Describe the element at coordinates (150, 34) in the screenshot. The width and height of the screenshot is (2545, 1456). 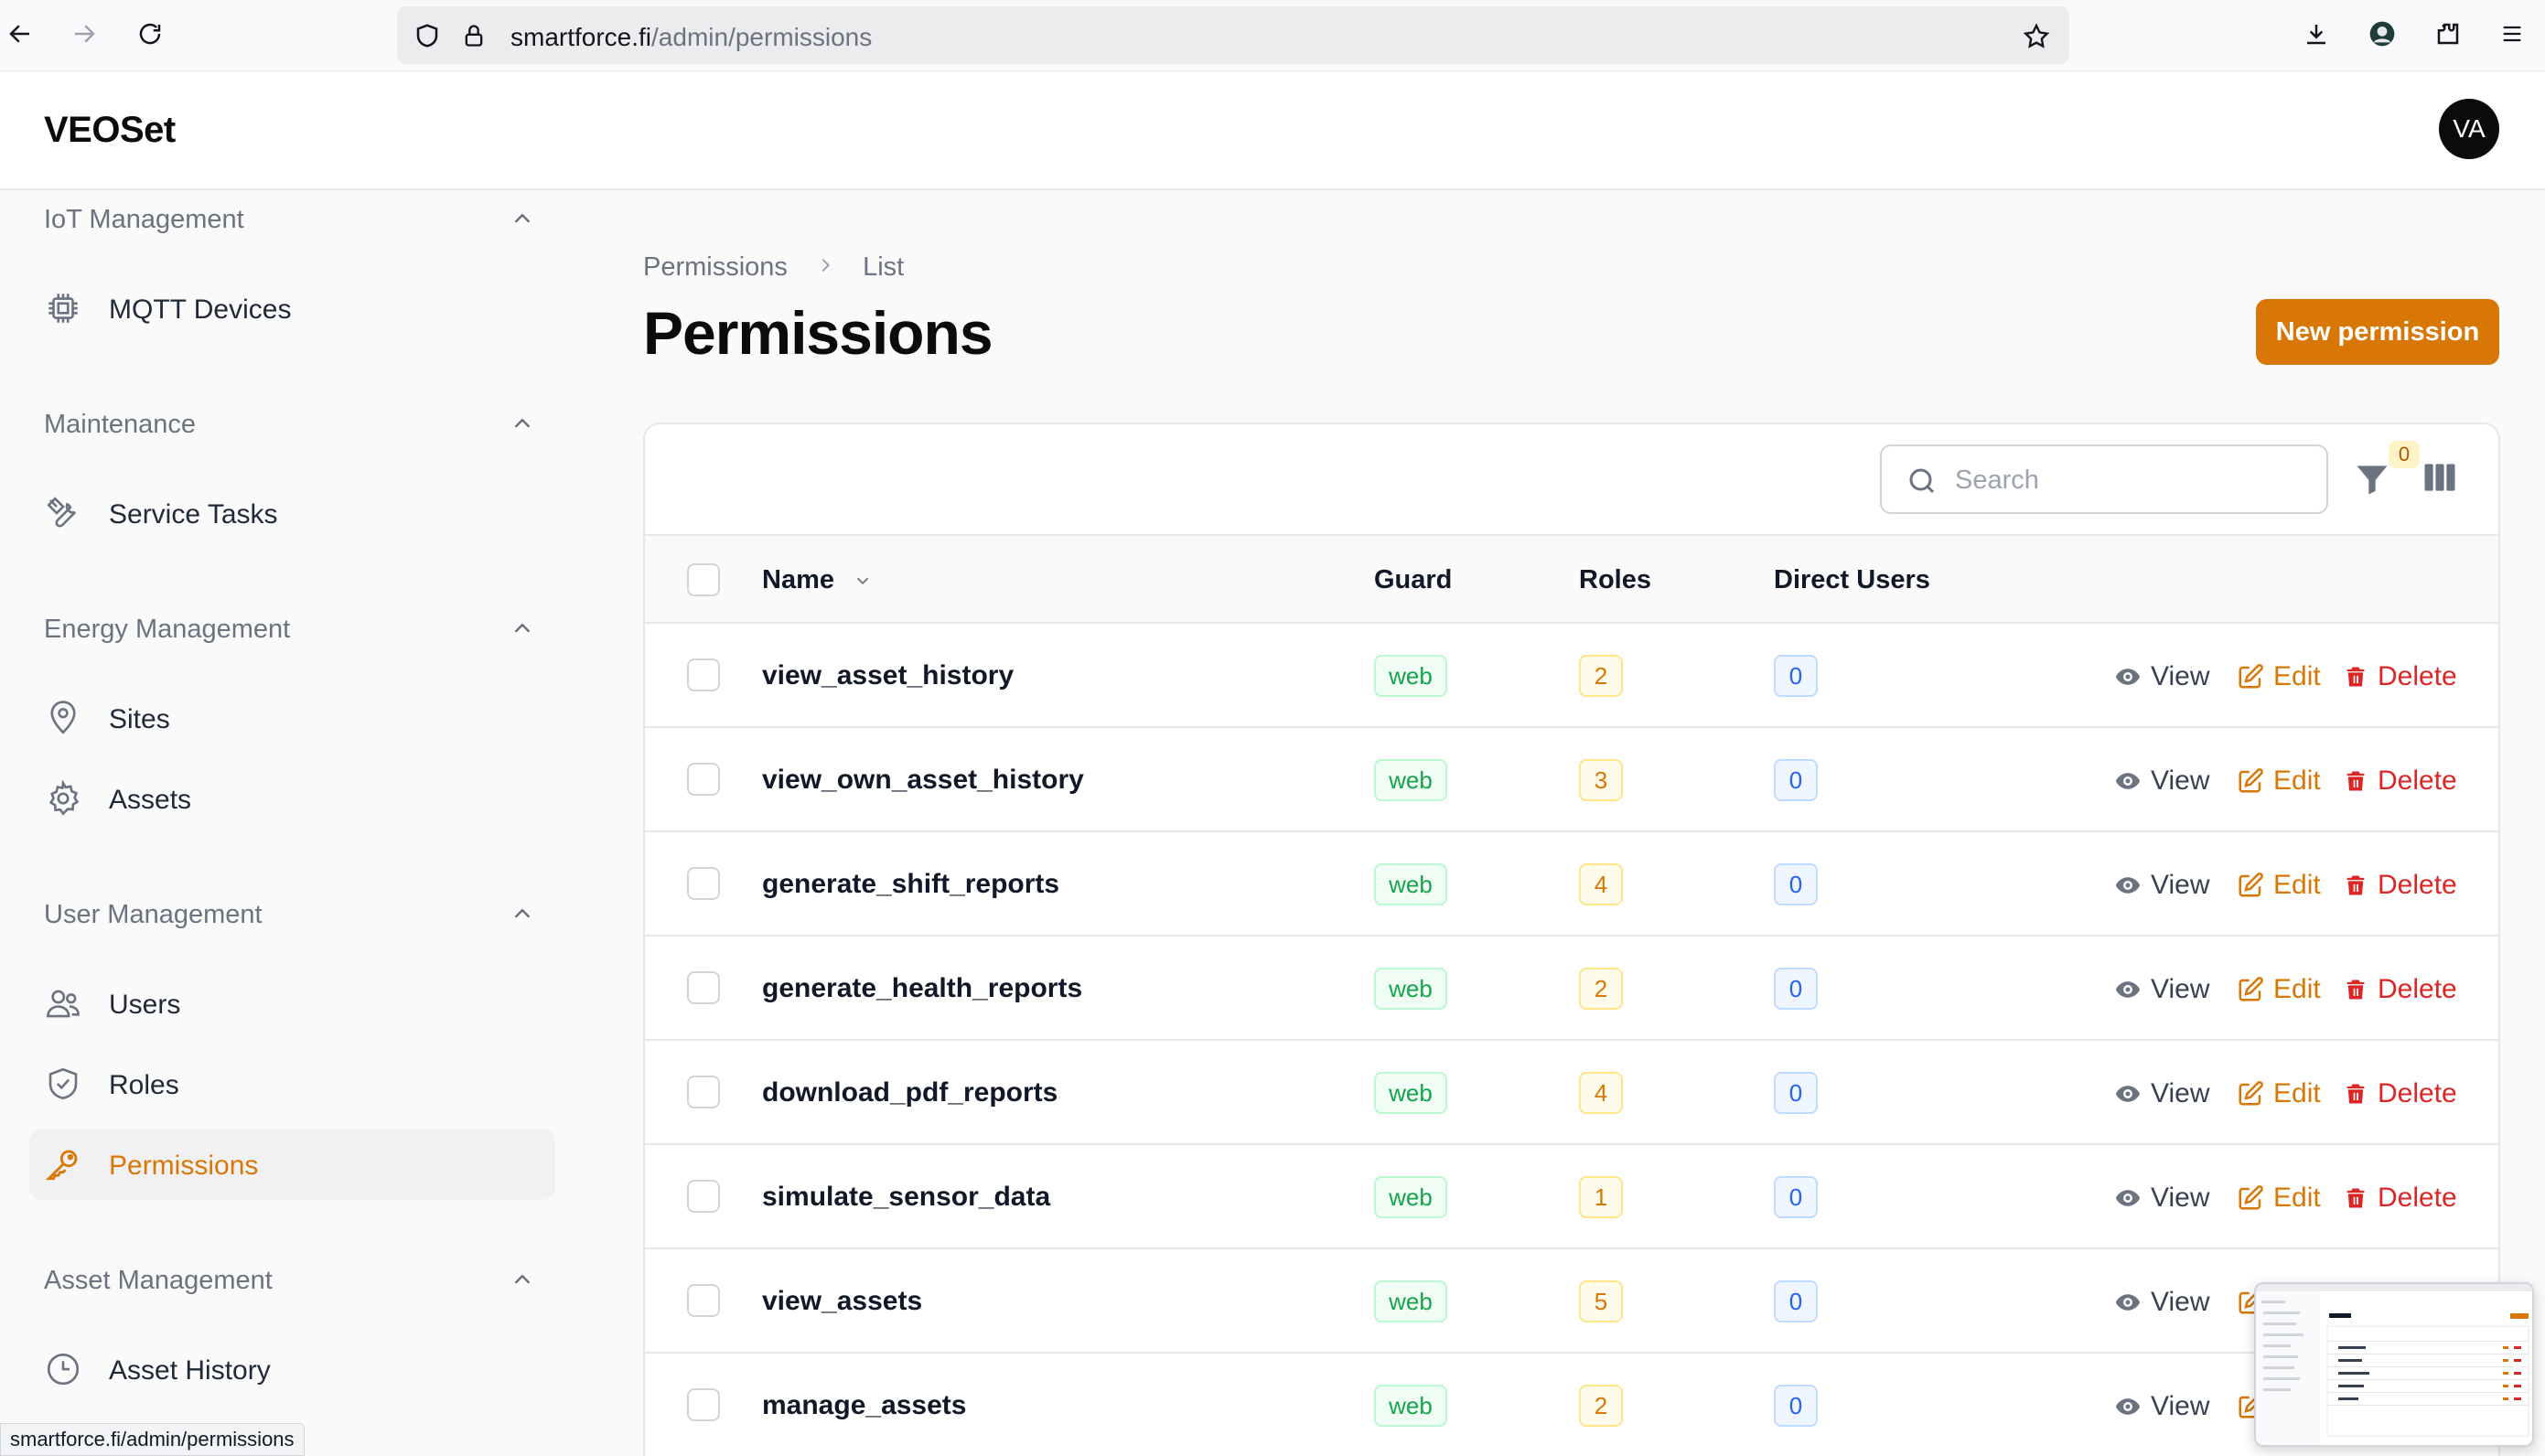
I see `reload-icon` at that location.